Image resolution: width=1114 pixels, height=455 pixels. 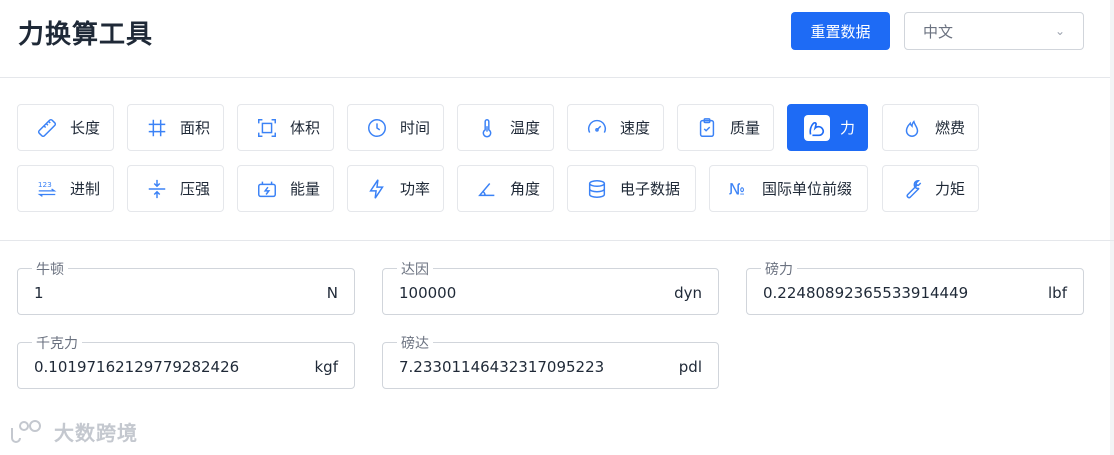 What do you see at coordinates (487, 189) in the screenshot?
I see `angle-icon` at bounding box center [487, 189].